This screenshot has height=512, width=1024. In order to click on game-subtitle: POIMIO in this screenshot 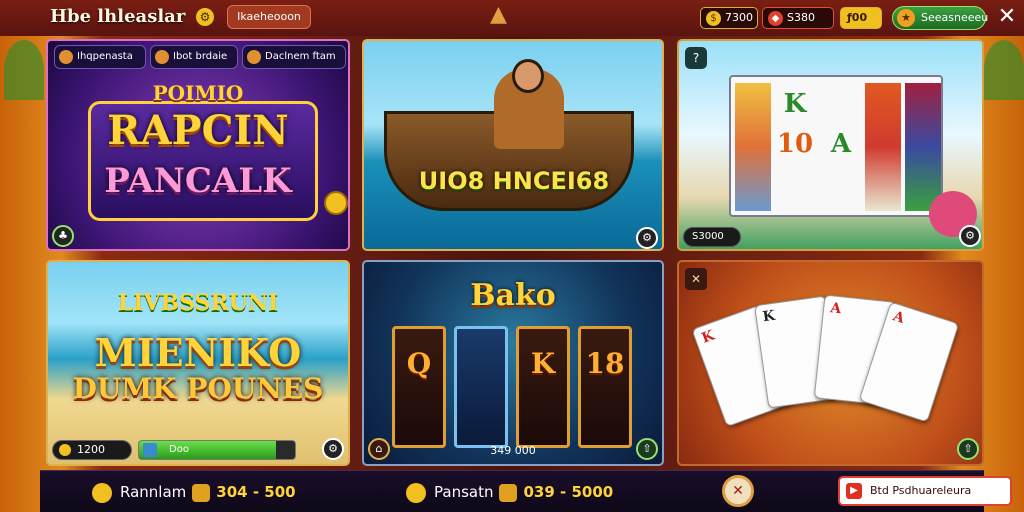, I will do `click(198, 93)`.